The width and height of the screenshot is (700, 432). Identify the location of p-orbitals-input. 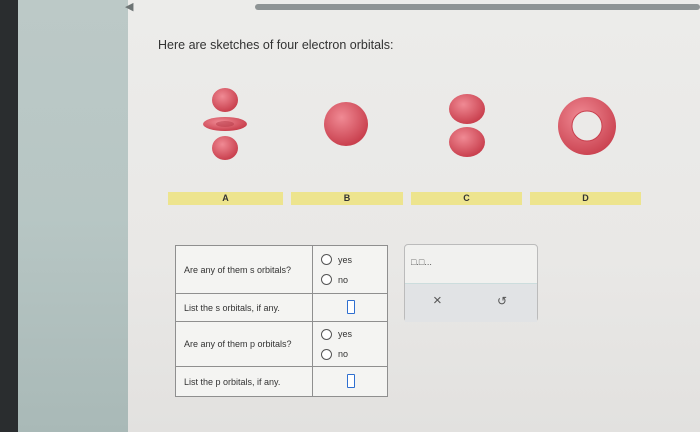
(351, 380).